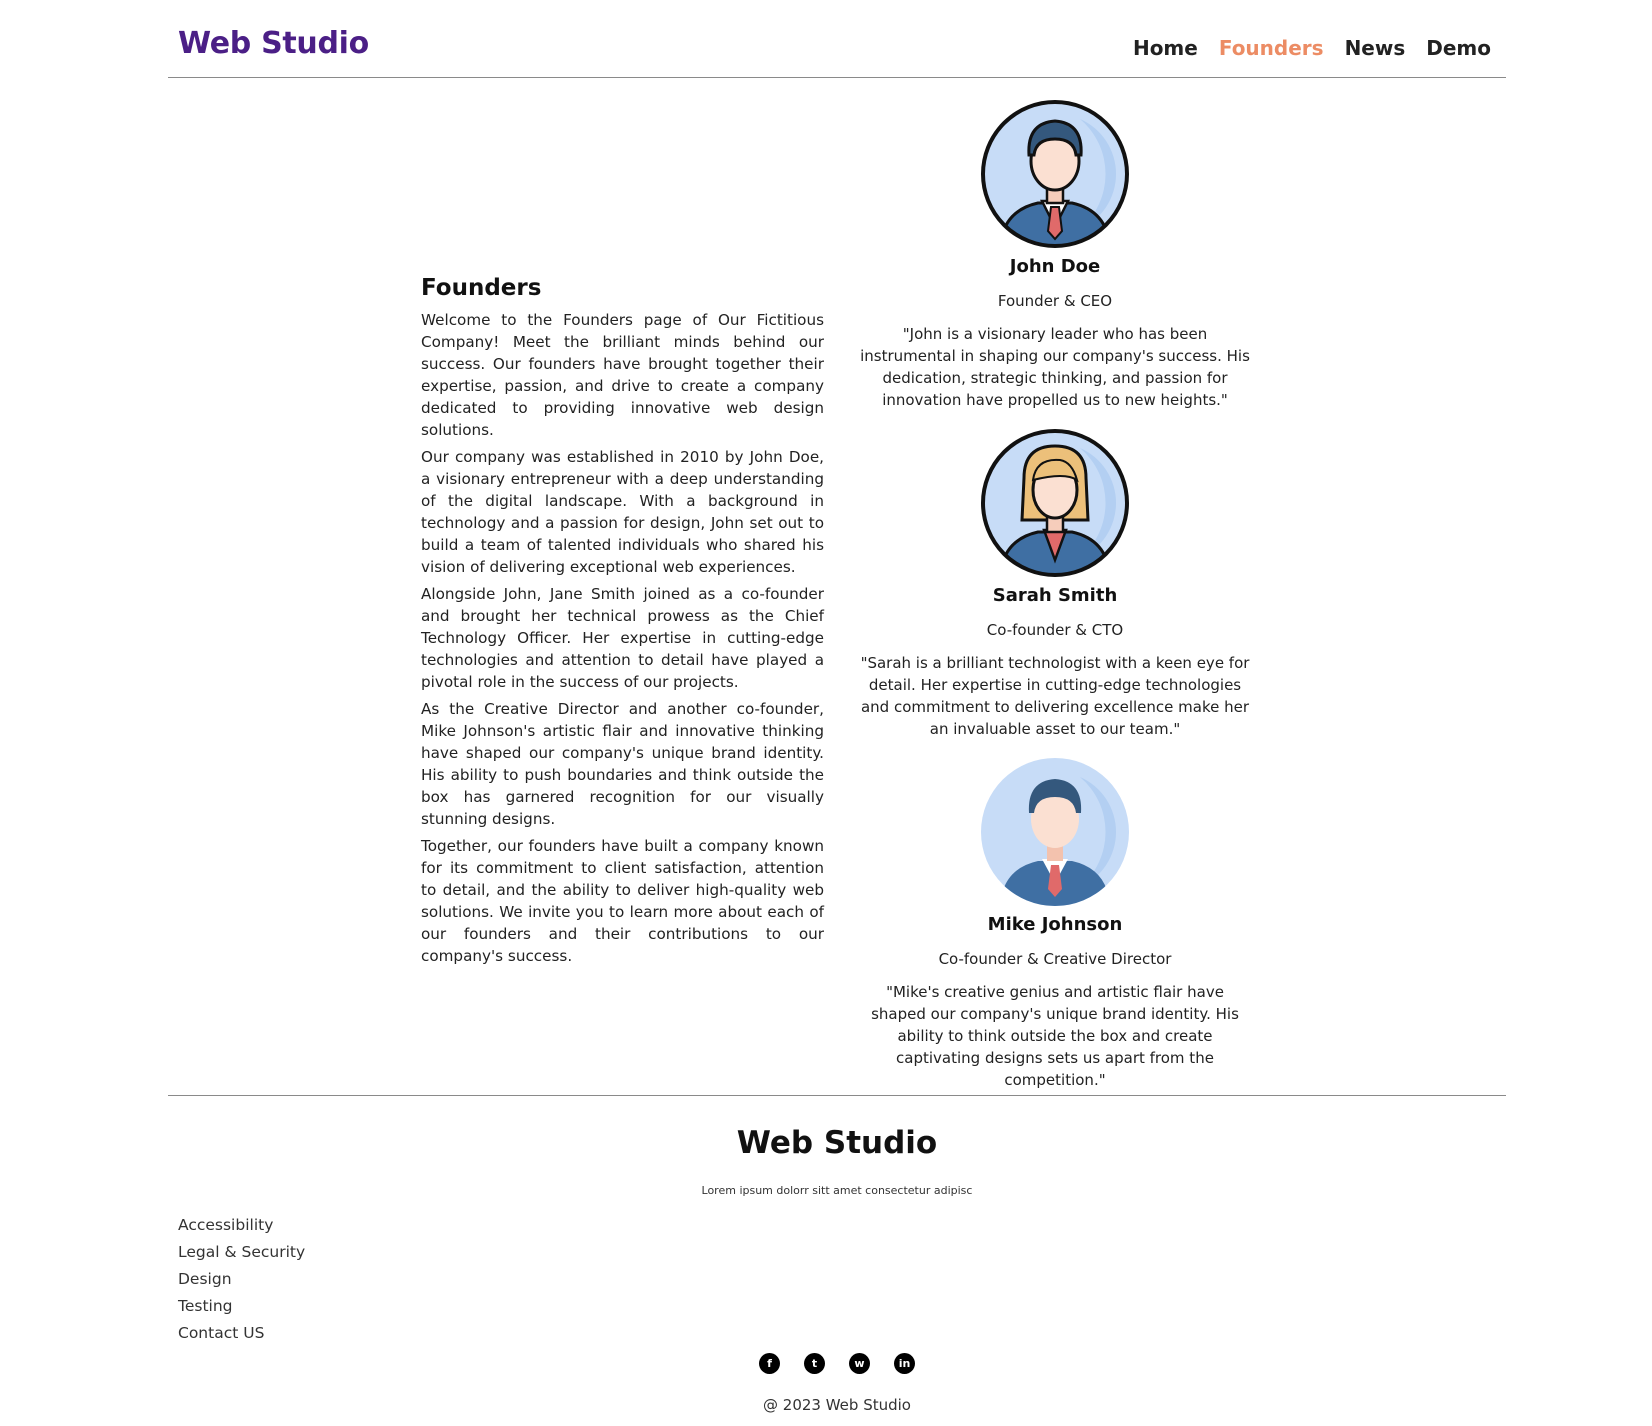 The image size is (1652, 1426). Describe the element at coordinates (837, 39) in the screenshot. I see `site-header: Web Studio Home Founders News Demo` at that location.